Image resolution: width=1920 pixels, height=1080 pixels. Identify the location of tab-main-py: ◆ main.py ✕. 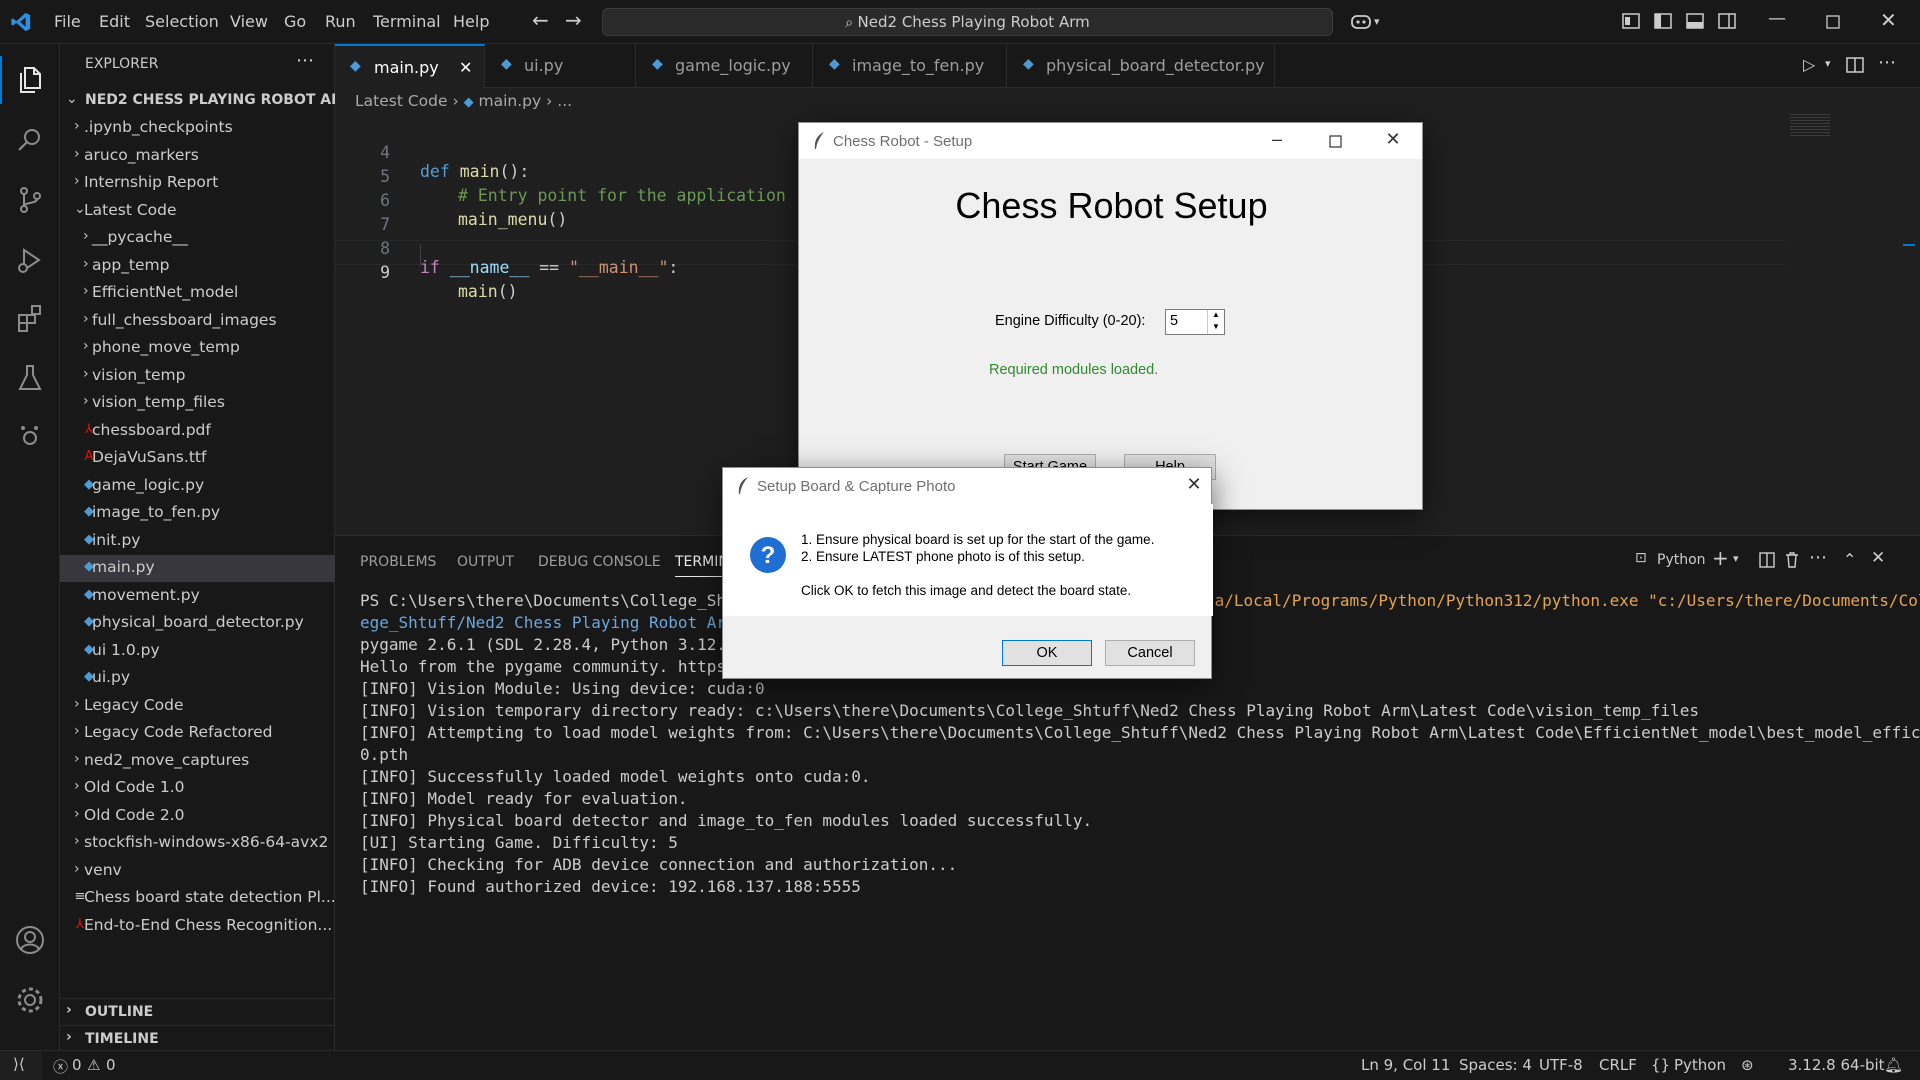
(410, 66).